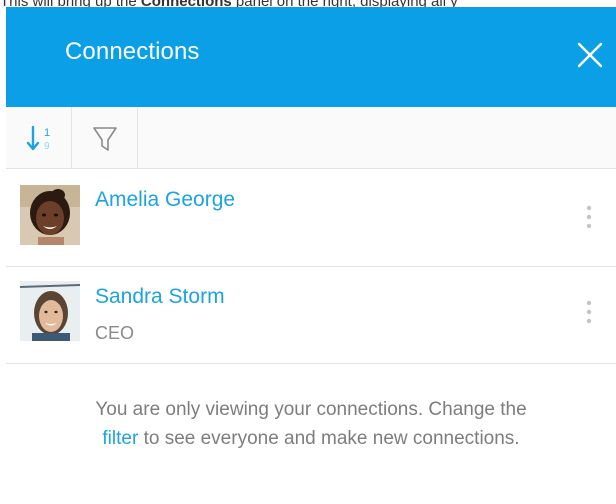 This screenshot has height=504, width=616. I want to click on sort-digit-bottom: 9, so click(47, 146).